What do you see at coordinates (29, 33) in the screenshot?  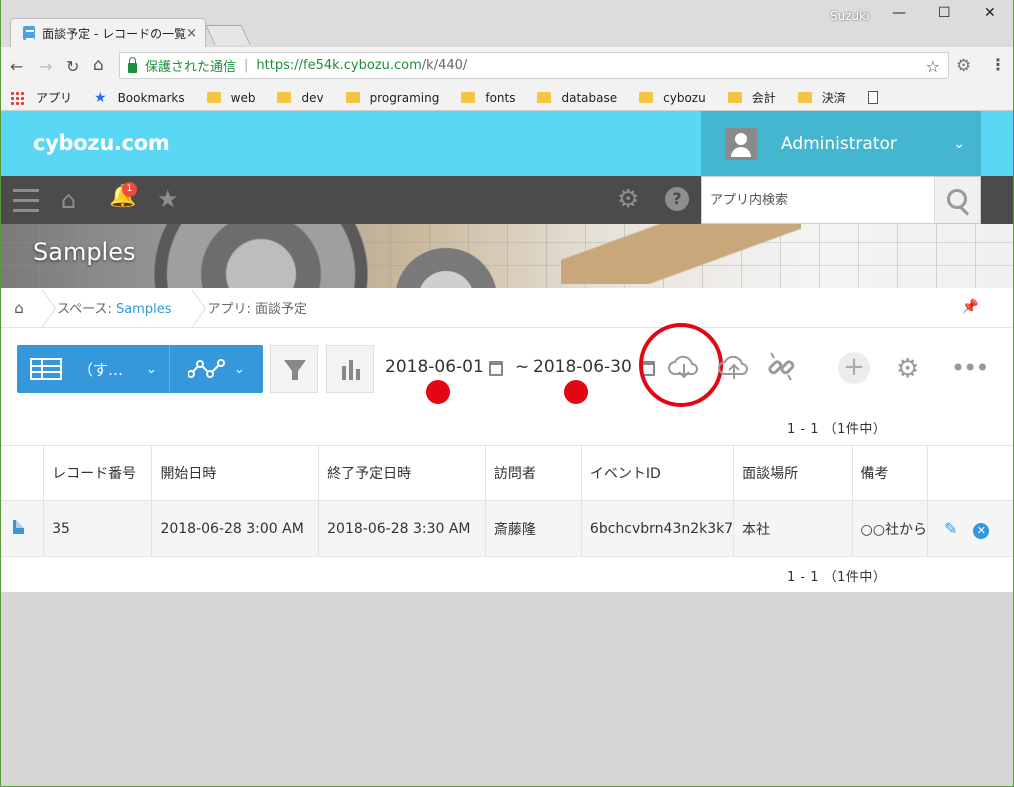 I see `app-favicon-icon` at bounding box center [29, 33].